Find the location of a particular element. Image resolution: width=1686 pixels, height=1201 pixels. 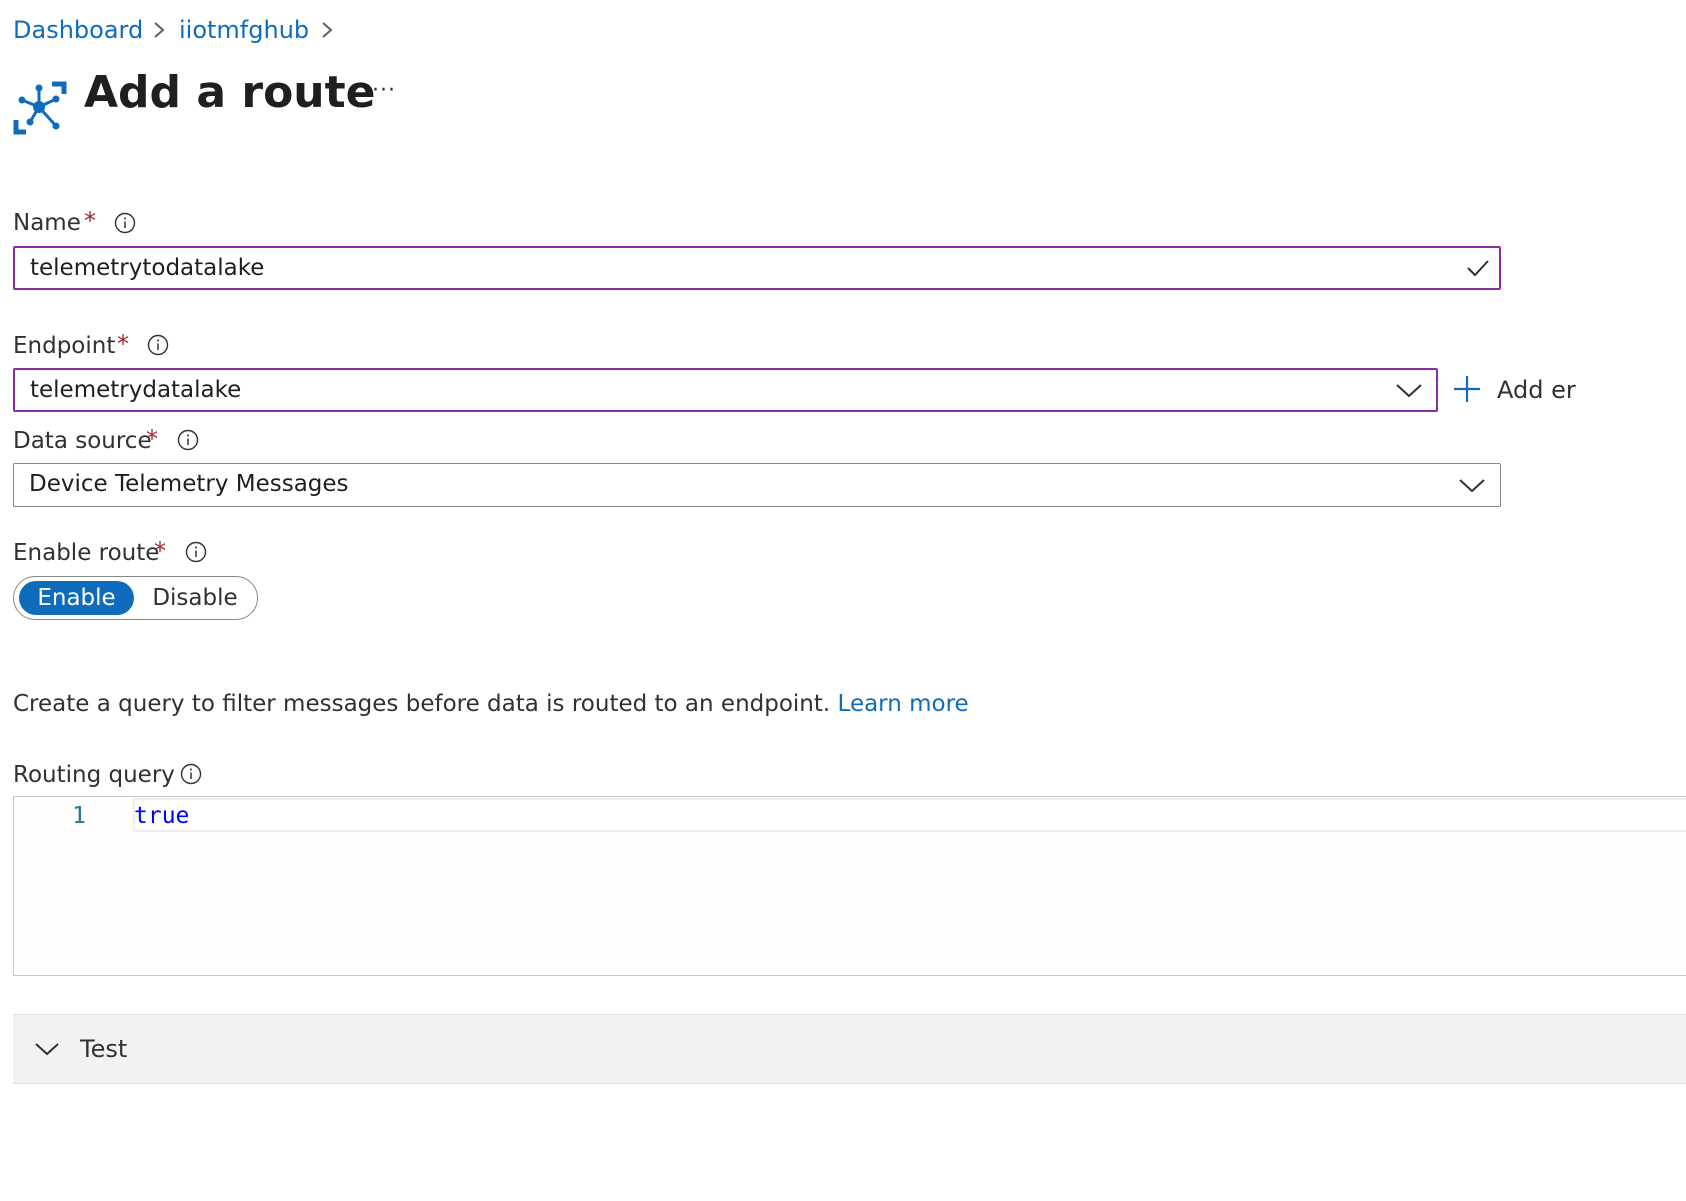

enable-option: Enable is located at coordinates (76, 598).